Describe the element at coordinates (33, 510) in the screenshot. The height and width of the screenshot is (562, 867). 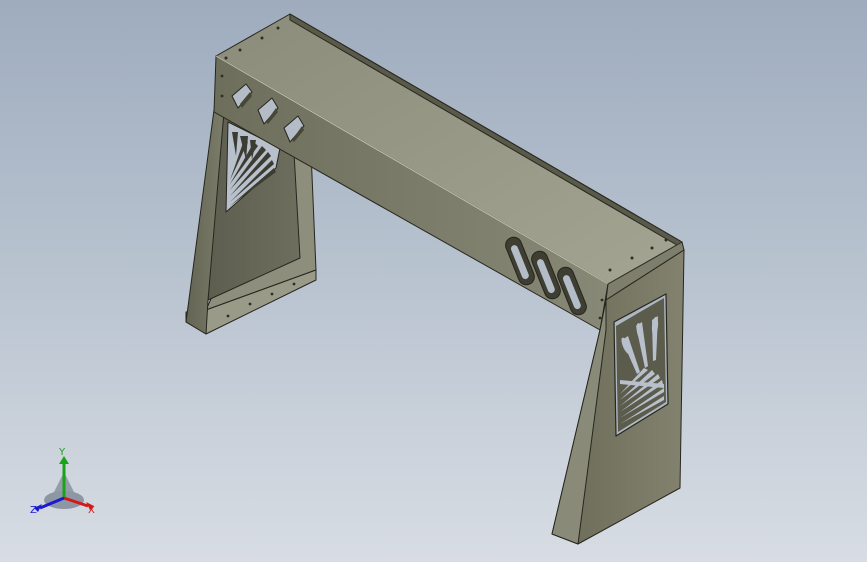
I see `triad-z-label: Z` at that location.